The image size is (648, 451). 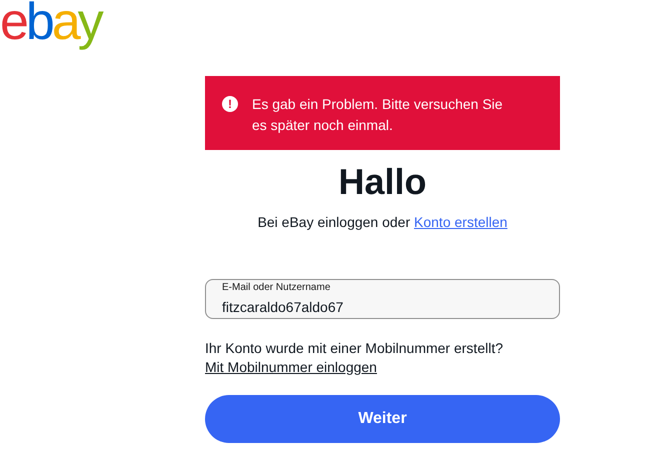 I want to click on create-account-link: Konto erstellen, so click(x=461, y=222).